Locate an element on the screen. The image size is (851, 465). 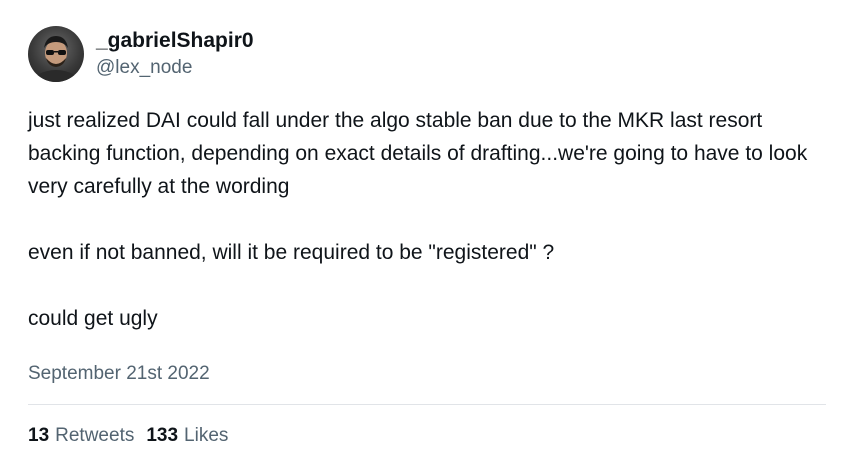
likes-stat: 133 Likes is located at coordinates (187, 436).